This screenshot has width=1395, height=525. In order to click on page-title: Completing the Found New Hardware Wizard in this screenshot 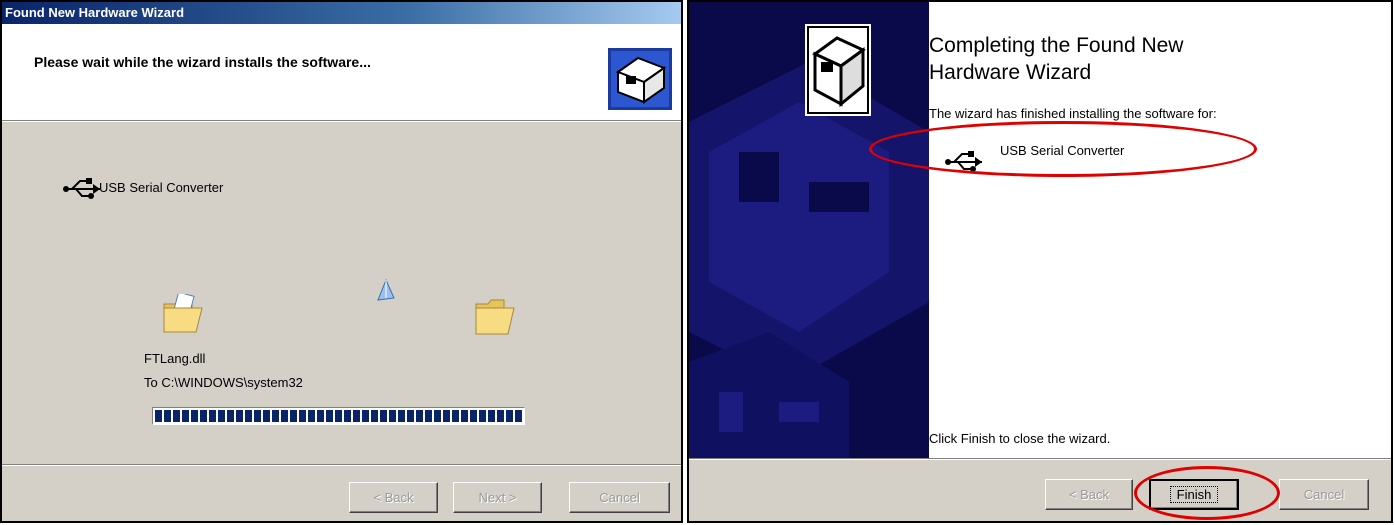, I will do `click(1056, 59)`.